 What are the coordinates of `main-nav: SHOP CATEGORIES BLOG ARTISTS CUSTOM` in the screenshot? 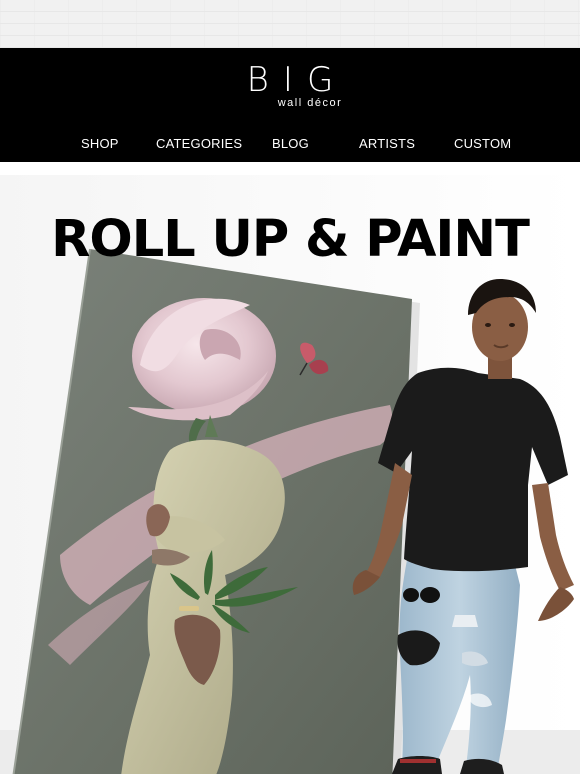 It's located at (290, 145).